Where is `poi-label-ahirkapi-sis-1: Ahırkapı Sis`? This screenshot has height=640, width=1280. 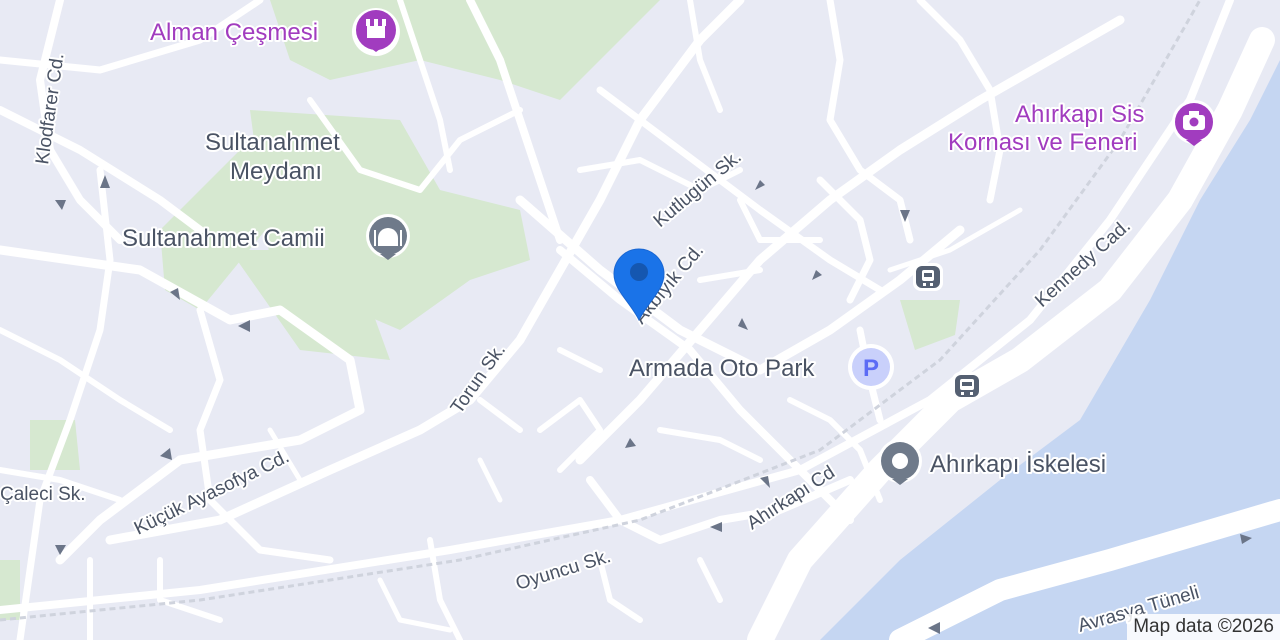 poi-label-ahirkapi-sis-1: Ahırkapı Sis is located at coordinates (1079, 114).